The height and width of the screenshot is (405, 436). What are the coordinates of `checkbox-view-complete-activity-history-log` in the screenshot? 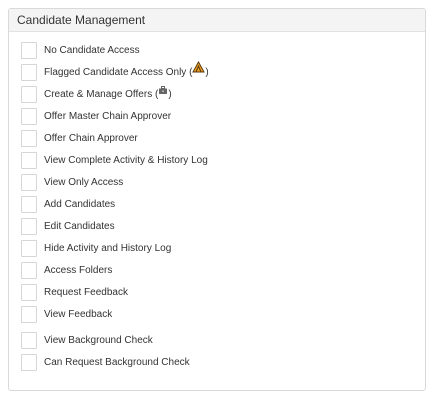 It's located at (29, 160).